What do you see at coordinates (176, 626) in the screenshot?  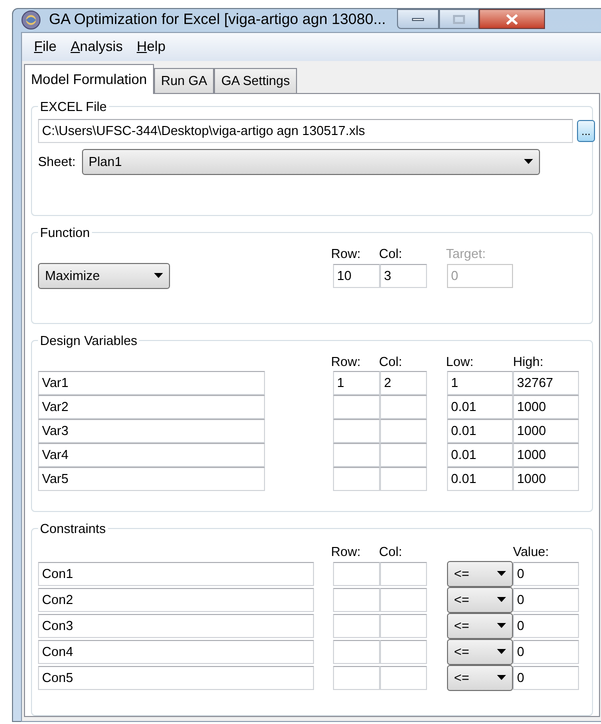 I see `constraint-name-field: Con3` at bounding box center [176, 626].